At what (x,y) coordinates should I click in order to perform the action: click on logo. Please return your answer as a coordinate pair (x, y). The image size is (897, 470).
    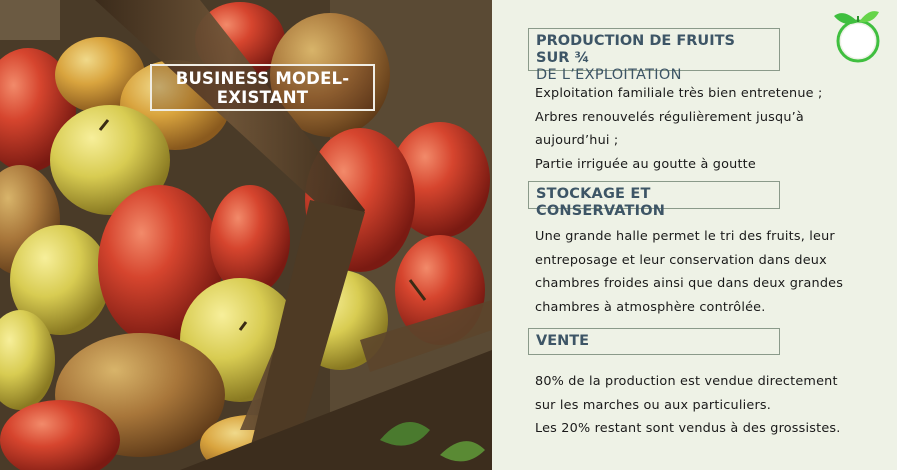
    Looking at the image, I should click on (860, 36).